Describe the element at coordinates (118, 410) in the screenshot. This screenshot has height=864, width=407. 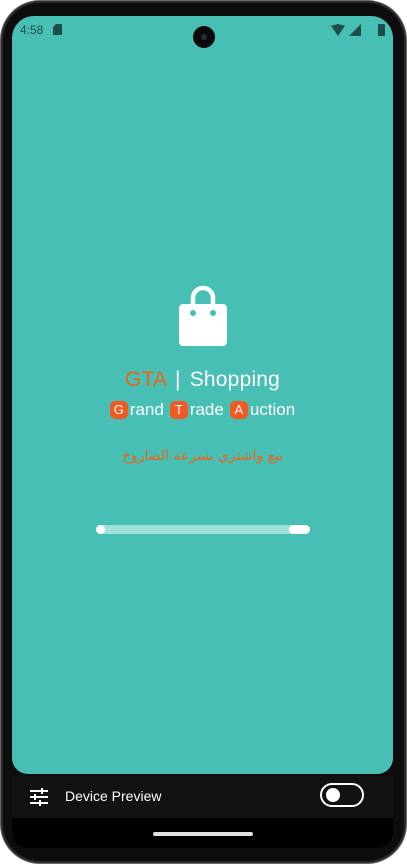
I see `tagline-badge-g: G` at that location.